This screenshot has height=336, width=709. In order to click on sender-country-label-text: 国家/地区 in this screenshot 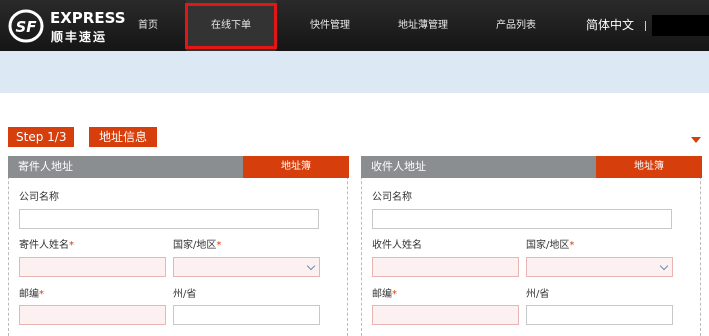, I will do `click(195, 245)`.